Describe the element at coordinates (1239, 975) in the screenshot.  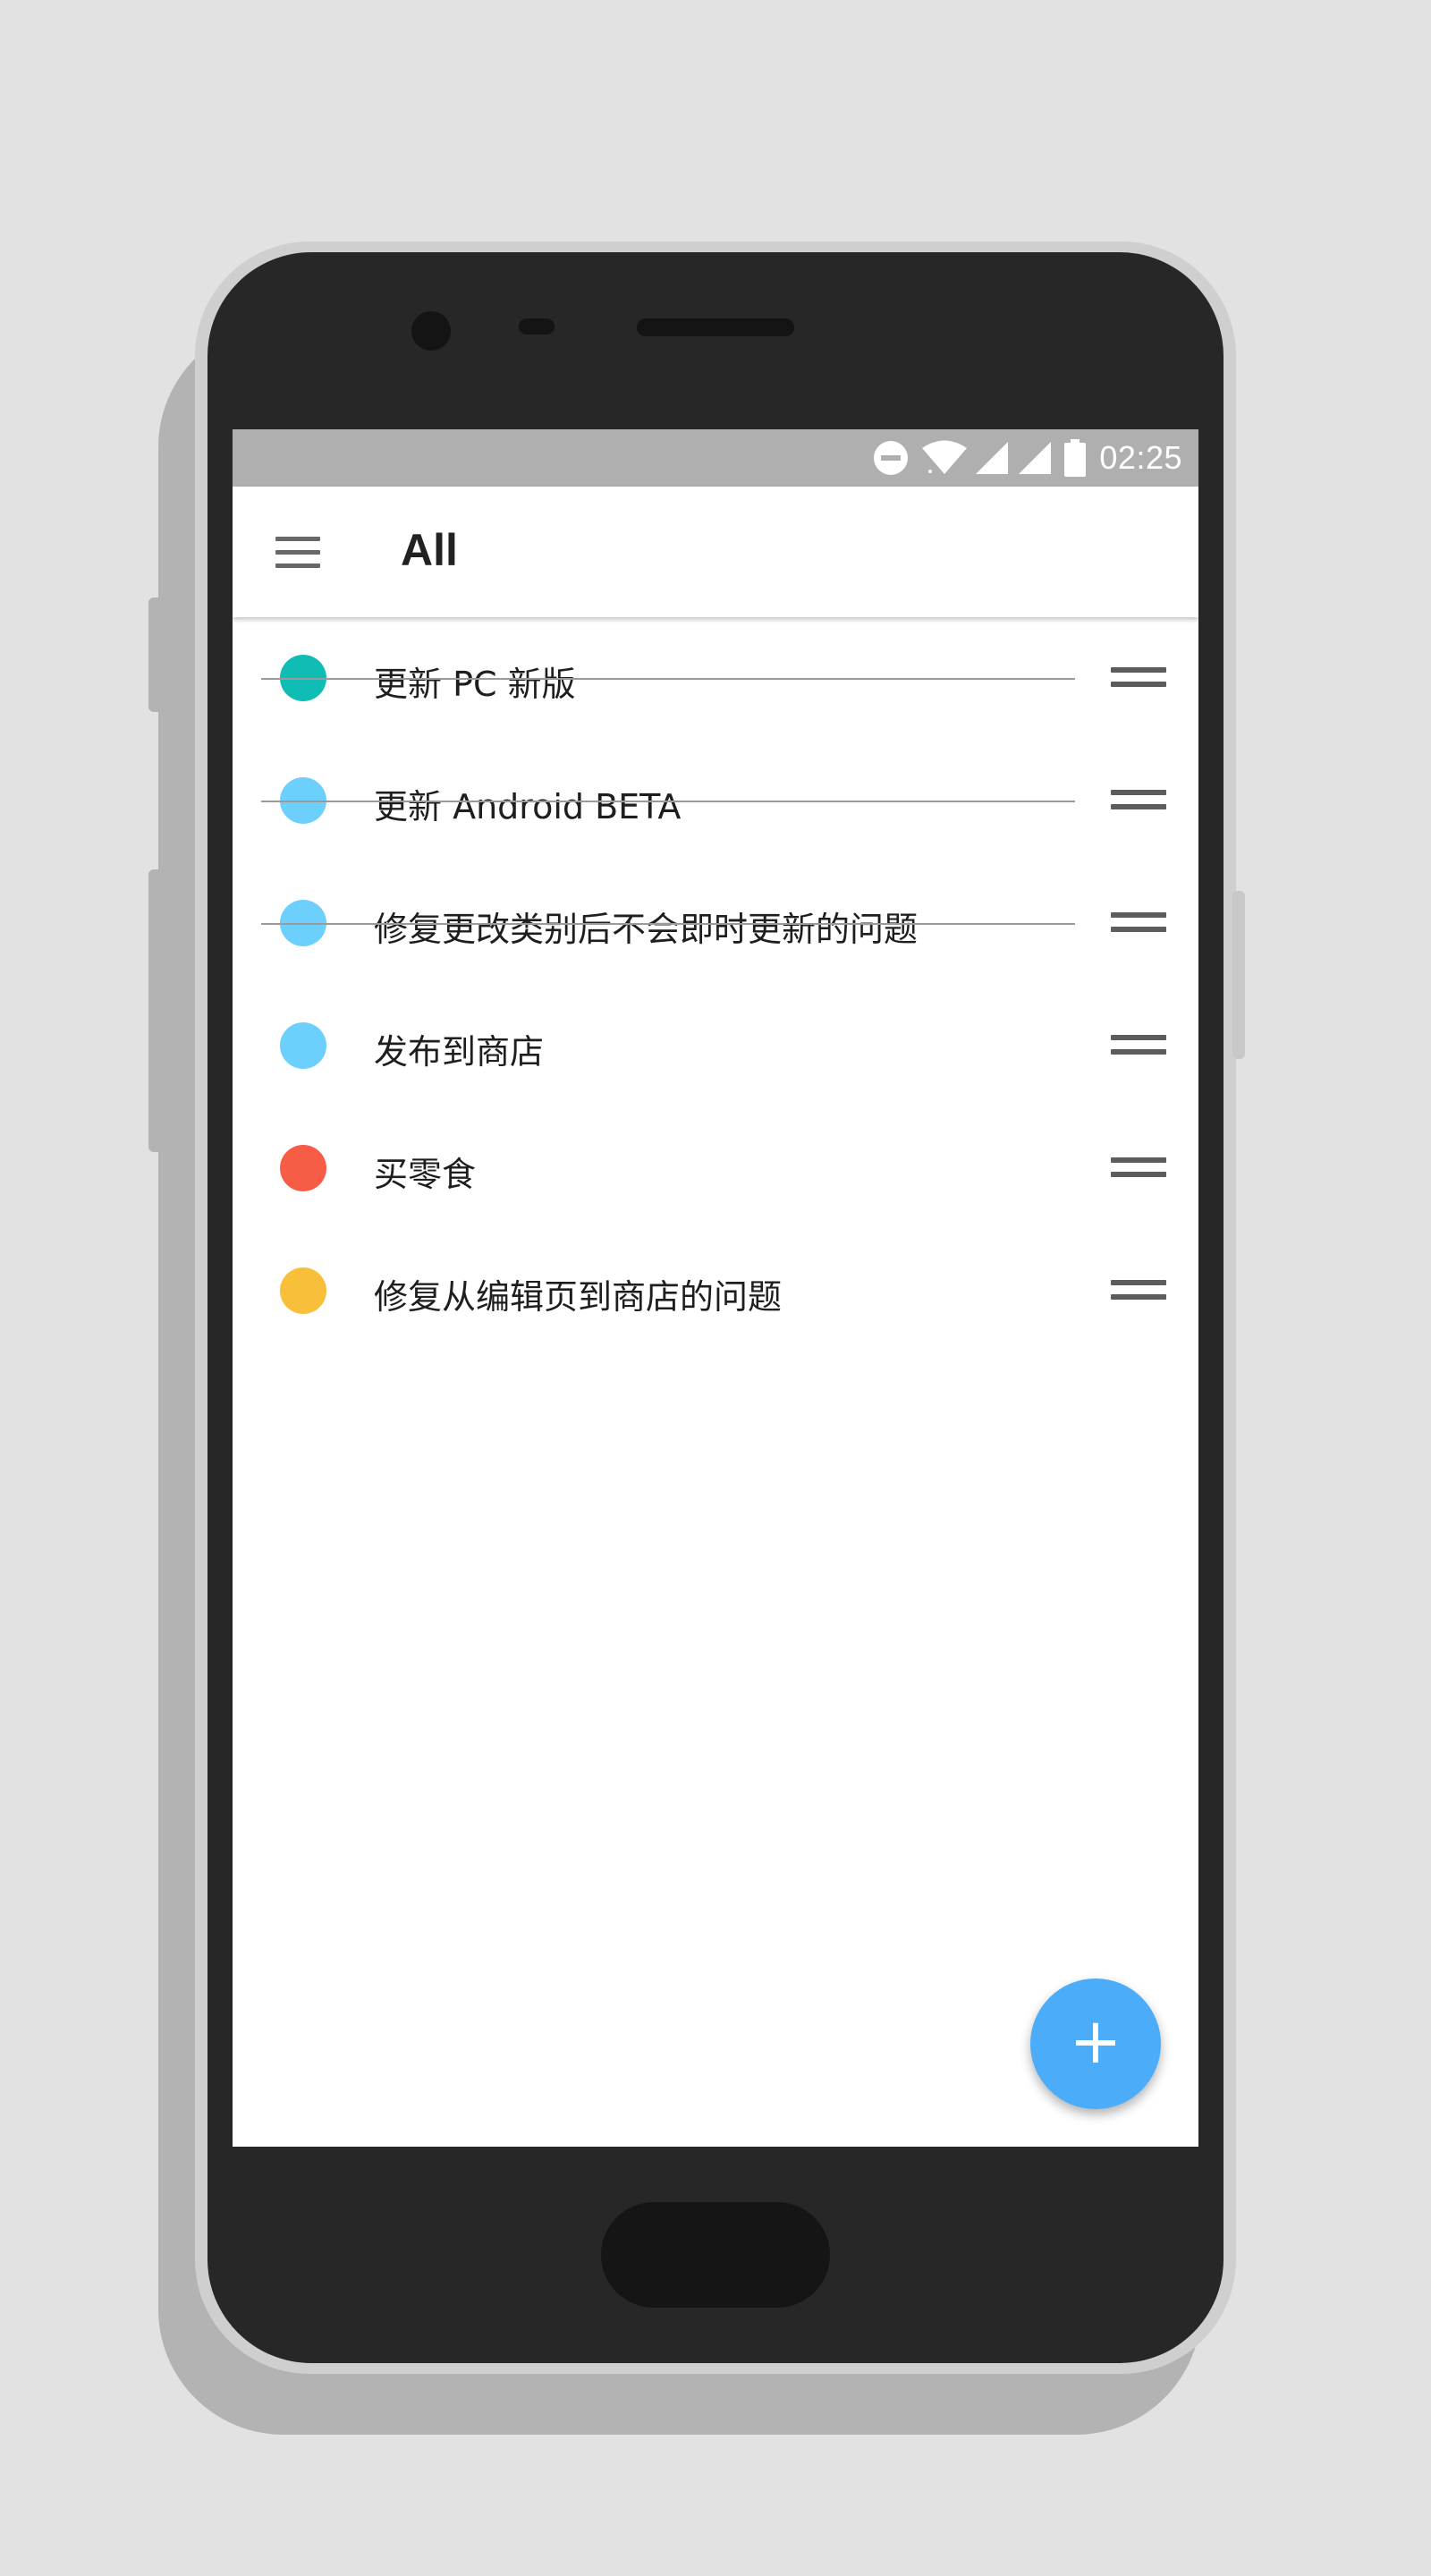
I see `power-button` at that location.